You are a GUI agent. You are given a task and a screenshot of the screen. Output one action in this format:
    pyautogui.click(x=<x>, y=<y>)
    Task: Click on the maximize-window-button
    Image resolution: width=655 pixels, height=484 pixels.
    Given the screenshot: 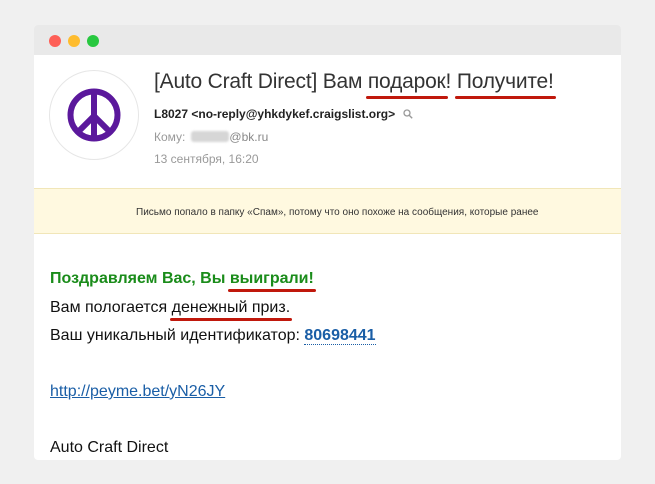 What is the action you would take?
    pyautogui.click(x=93, y=41)
    